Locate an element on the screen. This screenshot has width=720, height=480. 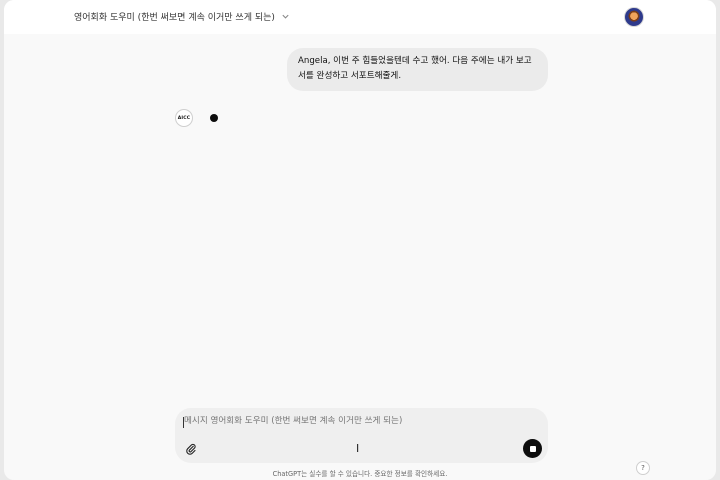
help-button: ? is located at coordinates (643, 468).